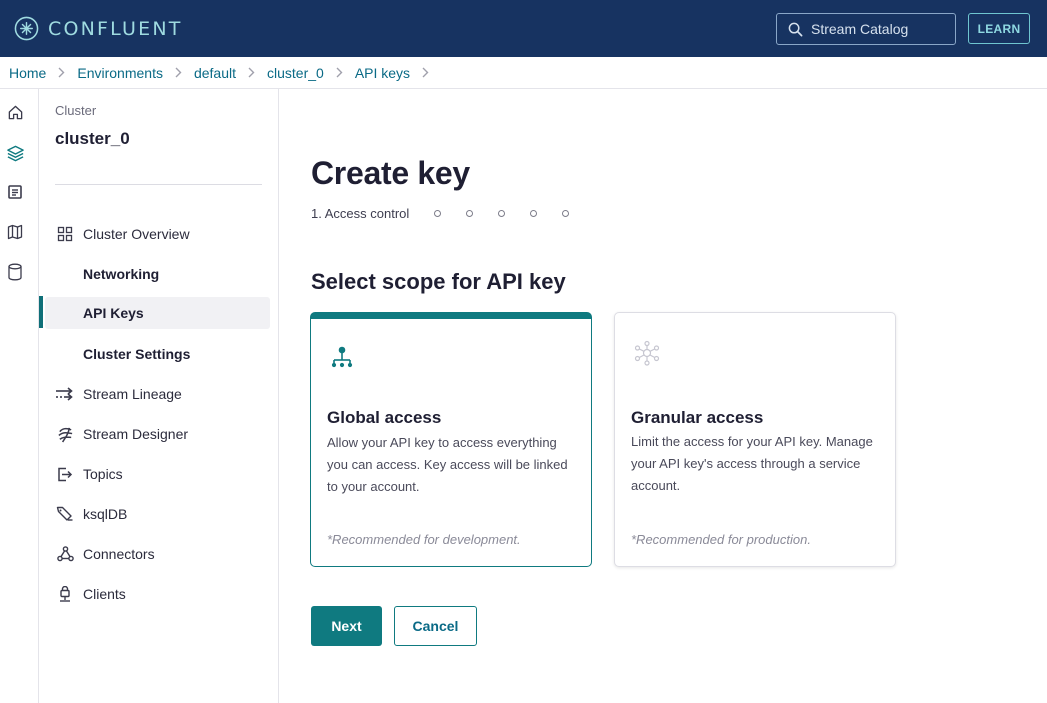  I want to click on network-icon, so click(647, 353).